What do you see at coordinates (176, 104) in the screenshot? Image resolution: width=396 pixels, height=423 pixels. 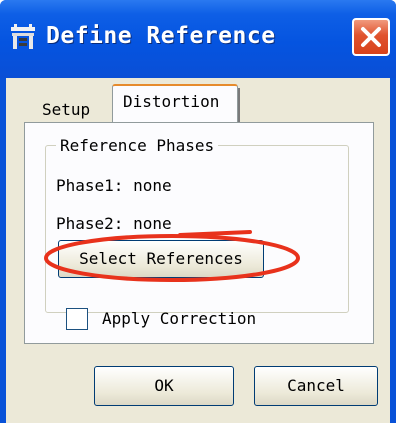 I see `tab-distortion: Distortion` at bounding box center [176, 104].